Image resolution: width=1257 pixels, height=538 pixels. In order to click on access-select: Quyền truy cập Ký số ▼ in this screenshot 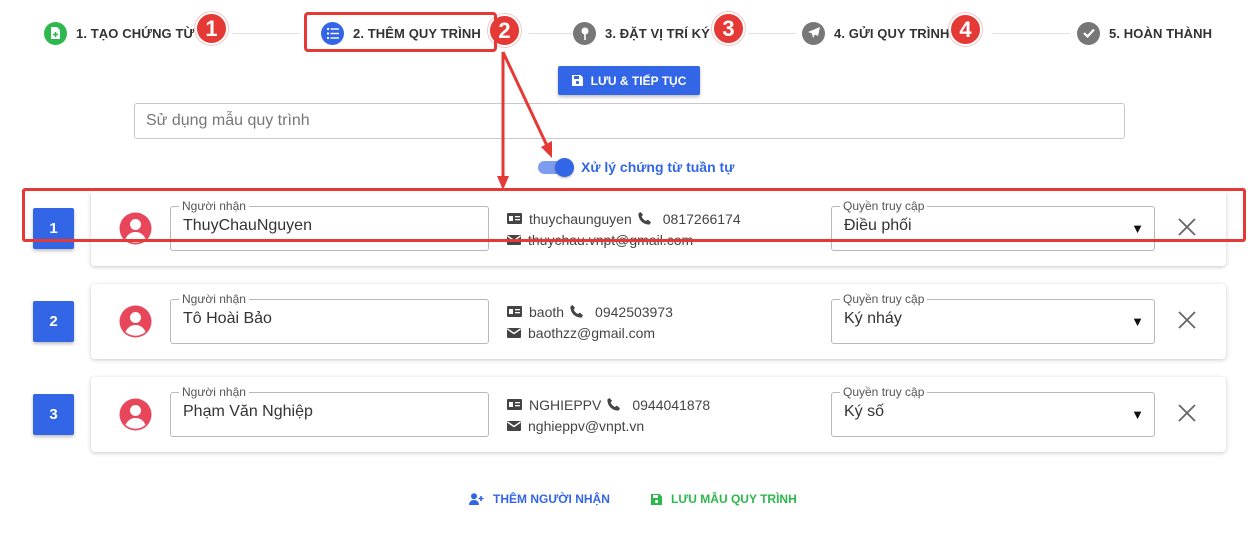, I will do `click(993, 411)`.